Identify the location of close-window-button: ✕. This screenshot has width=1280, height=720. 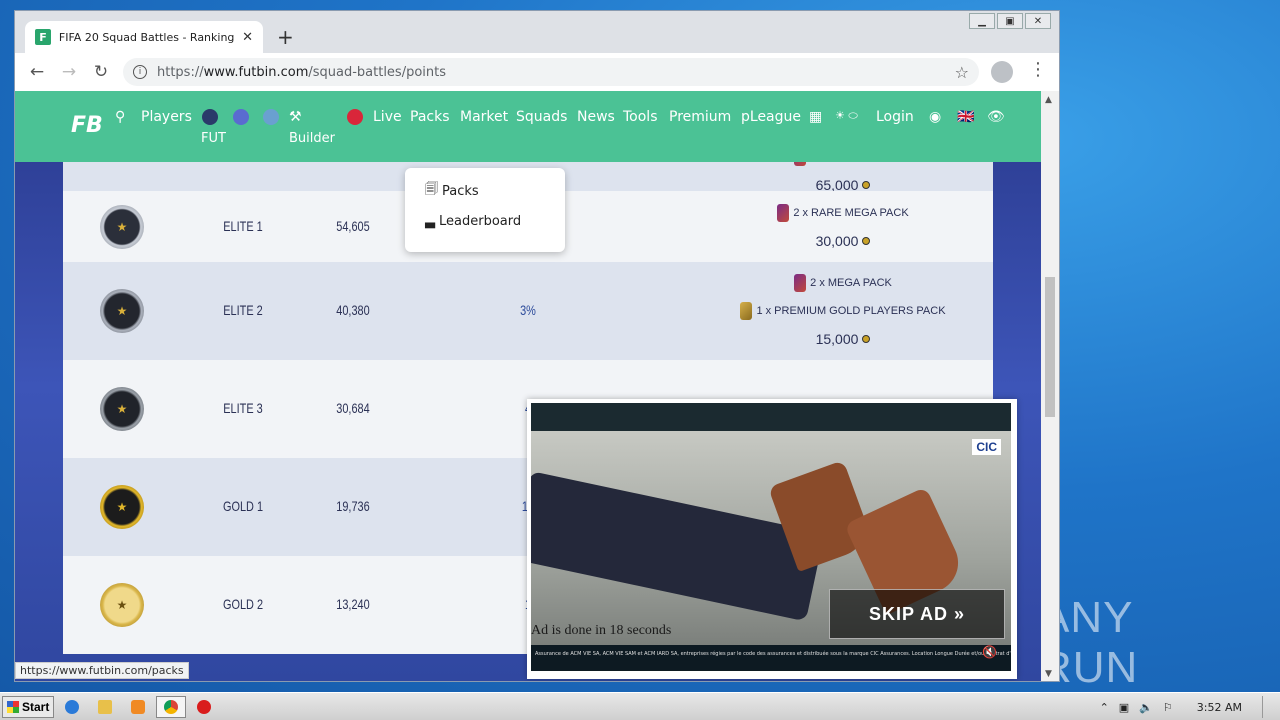
(1038, 21).